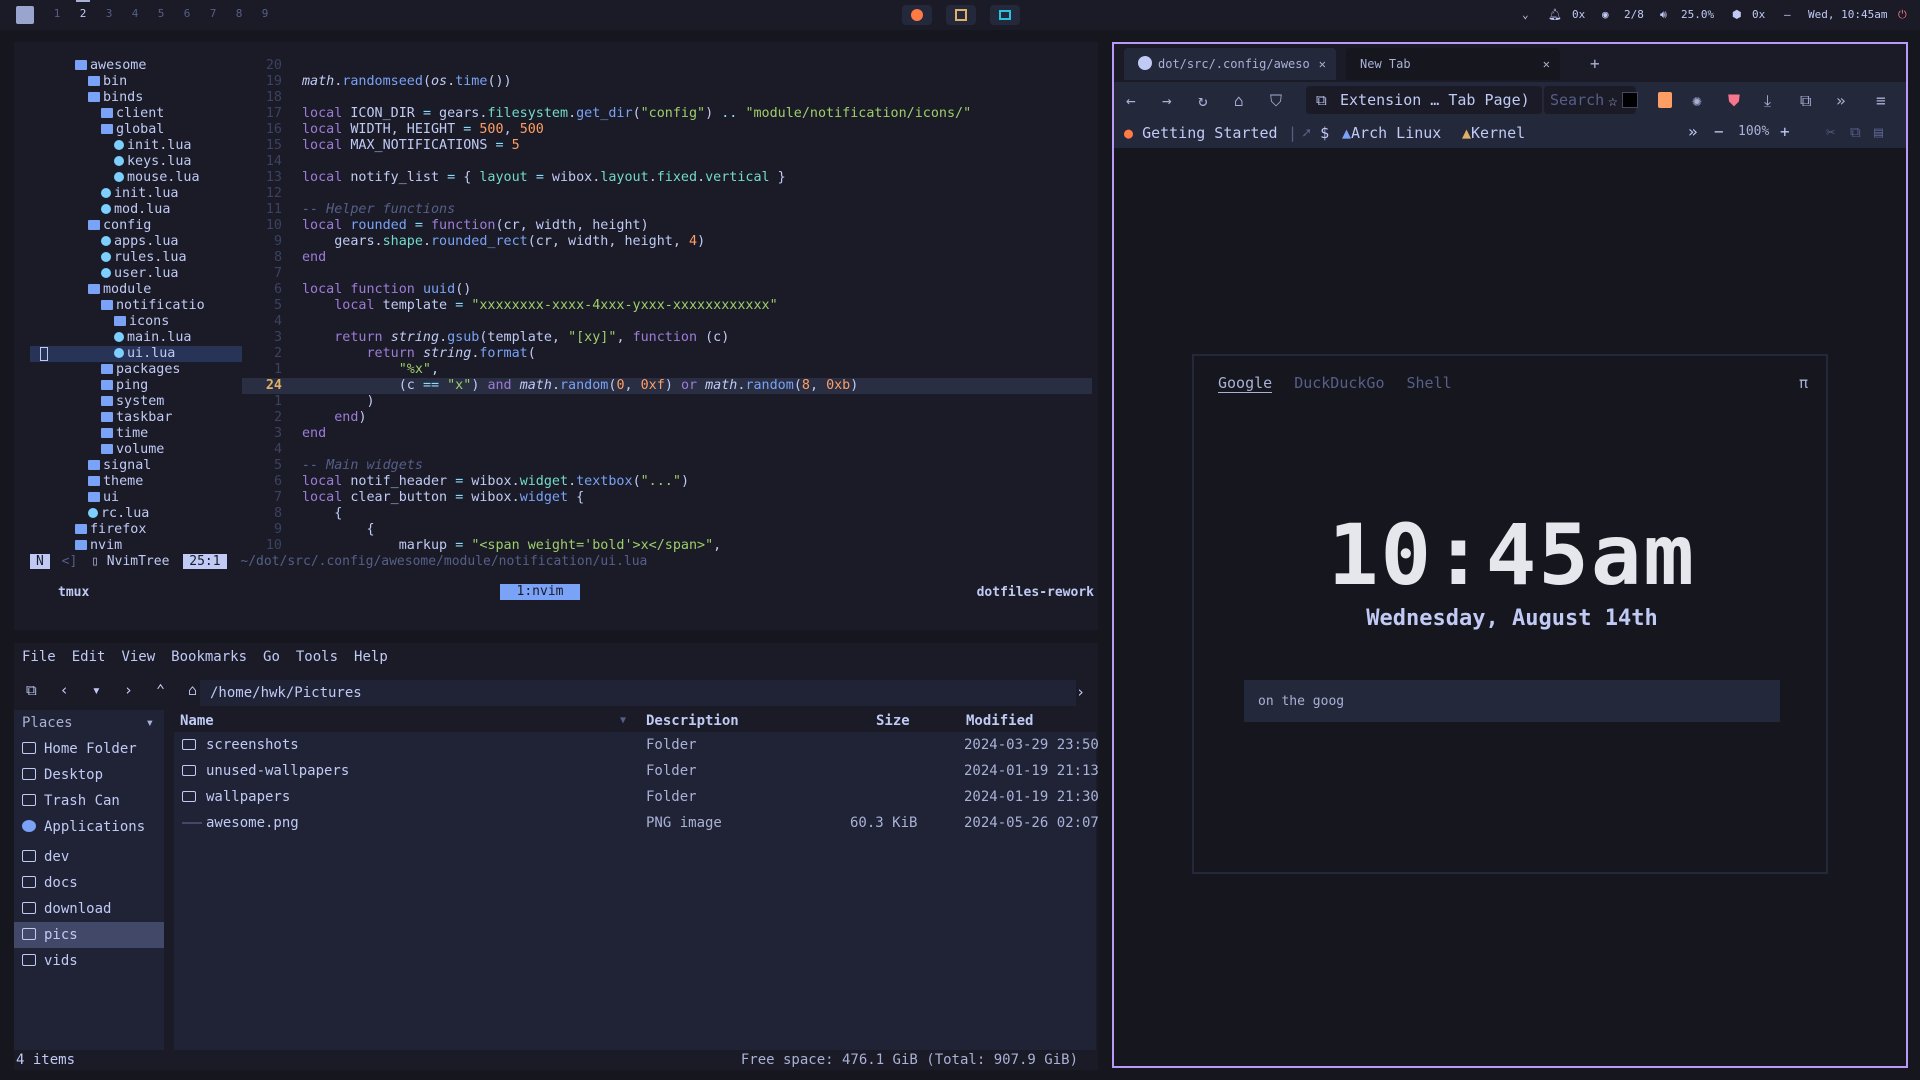  What do you see at coordinates (1276, 101) in the screenshot?
I see `shield-icon: ⛉` at bounding box center [1276, 101].